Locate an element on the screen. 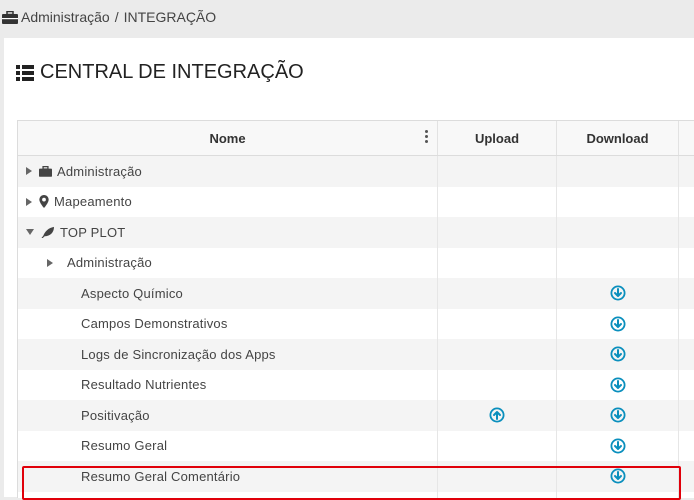 This screenshot has height=500, width=694. table-row: Resumo Geral is located at coordinates (356, 446).